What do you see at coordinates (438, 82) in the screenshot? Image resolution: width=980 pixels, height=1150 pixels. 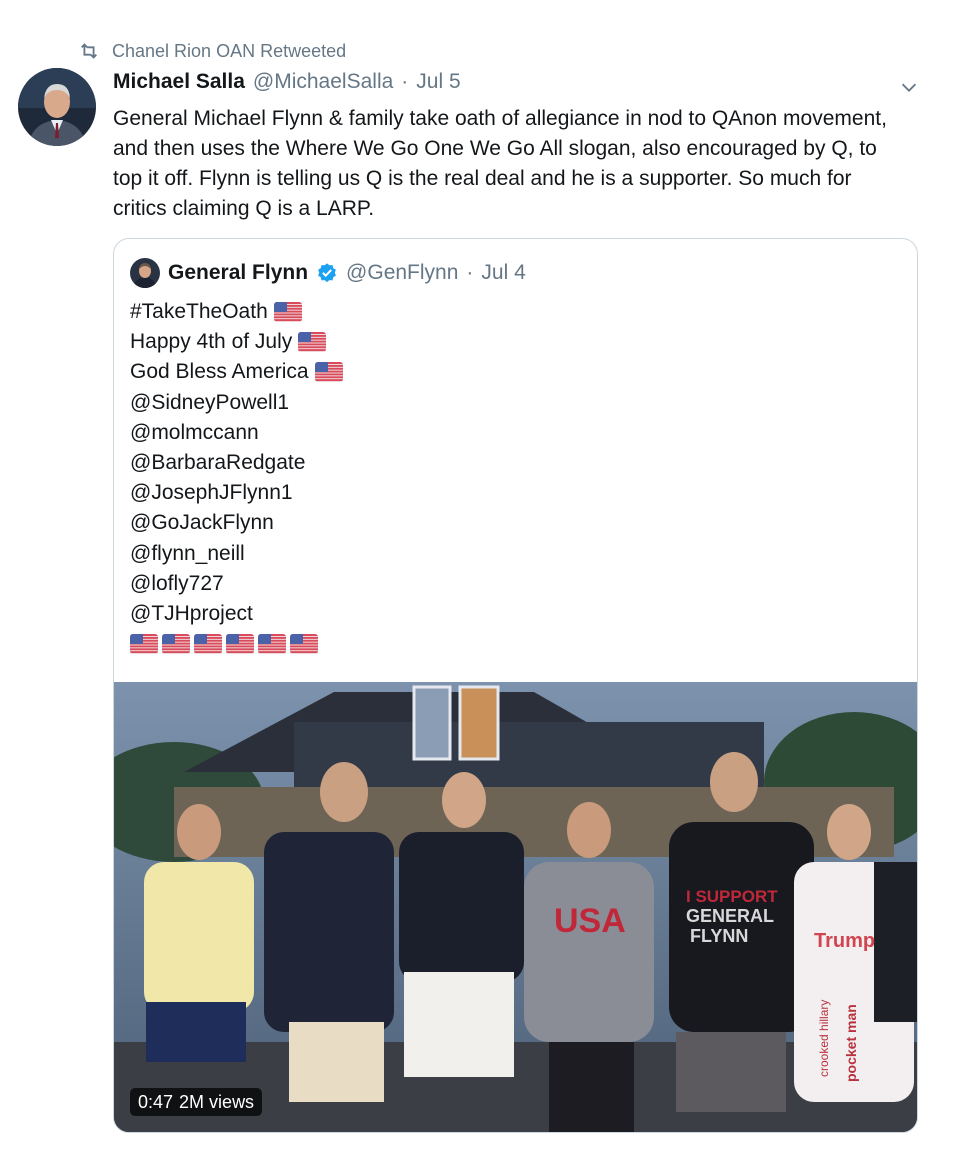 I see `tweet-date: Jul 5` at bounding box center [438, 82].